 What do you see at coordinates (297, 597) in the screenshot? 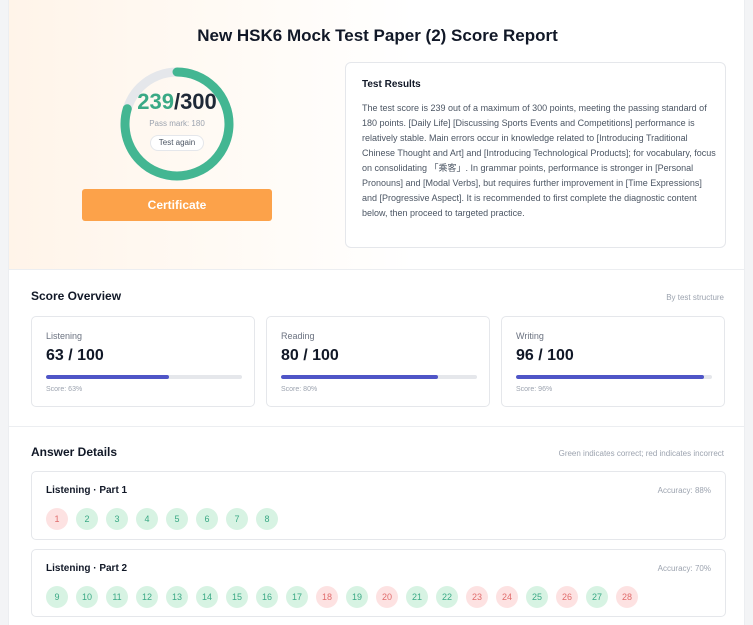
I see `answer-bubble-17: 17` at bounding box center [297, 597].